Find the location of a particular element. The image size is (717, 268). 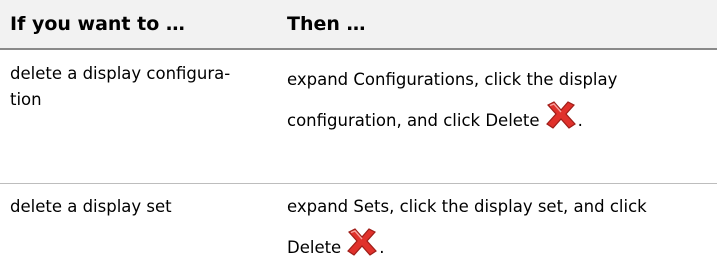

row-task-cell: delete a display configura- tion is located at coordinates (132, 87).